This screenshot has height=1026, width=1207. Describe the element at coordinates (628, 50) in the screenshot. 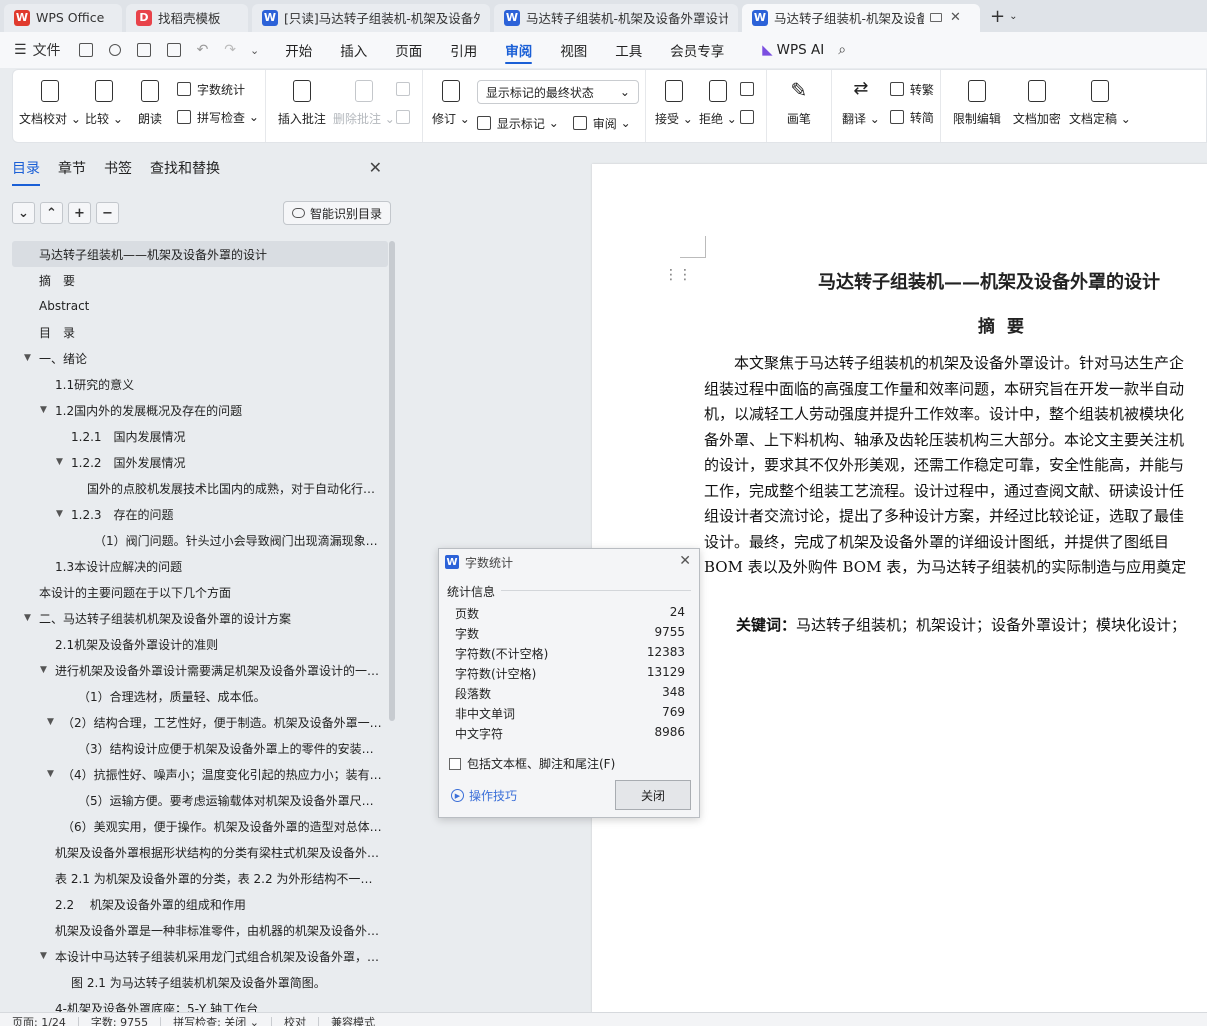

I see `menu-item: 工具` at that location.